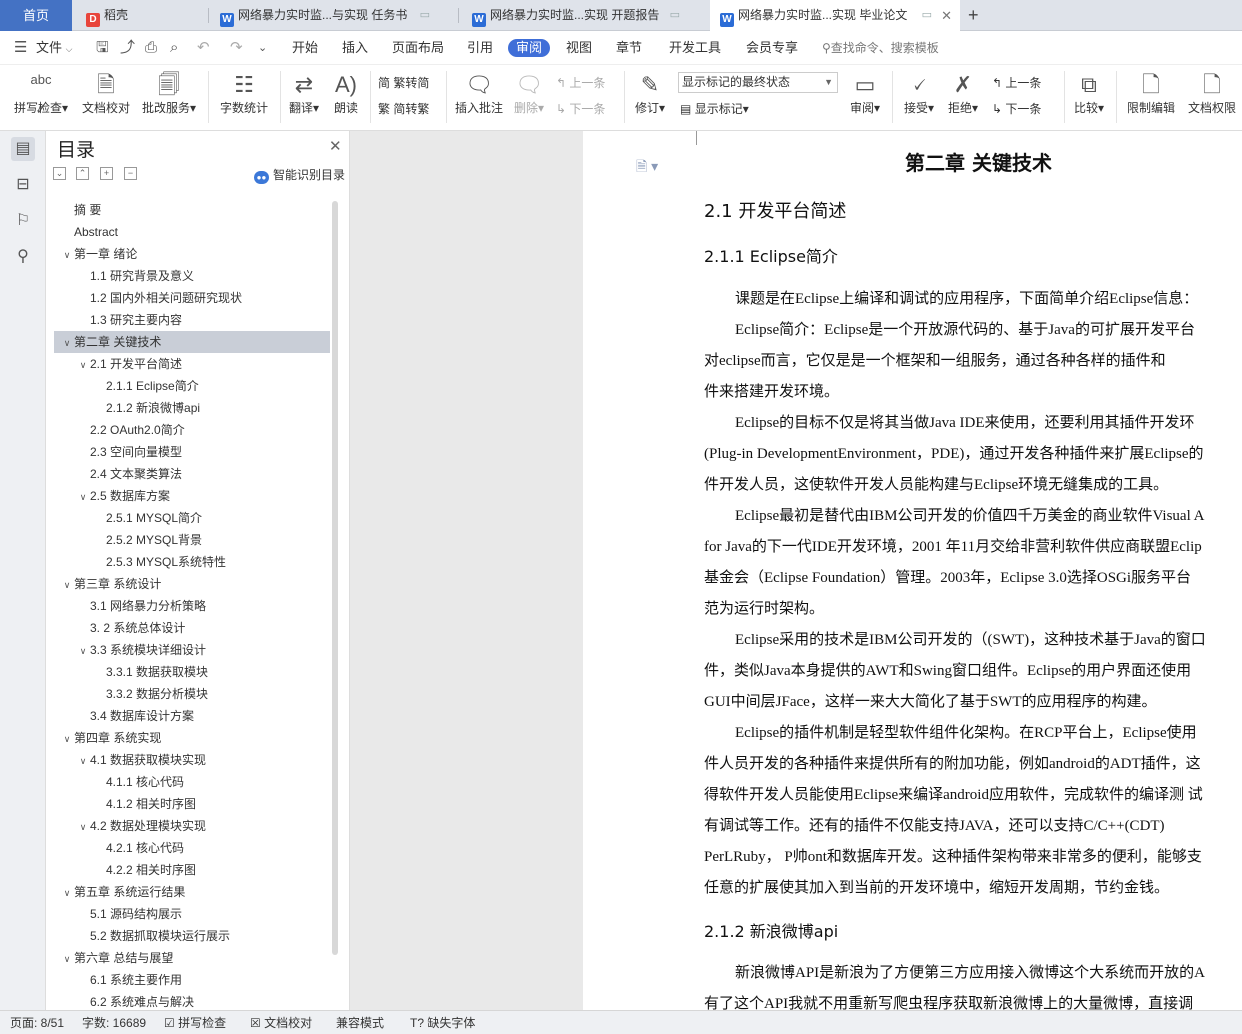  Describe the element at coordinates (963, 98) in the screenshot. I see `reject-button: ✗ 拒绝▾` at that location.